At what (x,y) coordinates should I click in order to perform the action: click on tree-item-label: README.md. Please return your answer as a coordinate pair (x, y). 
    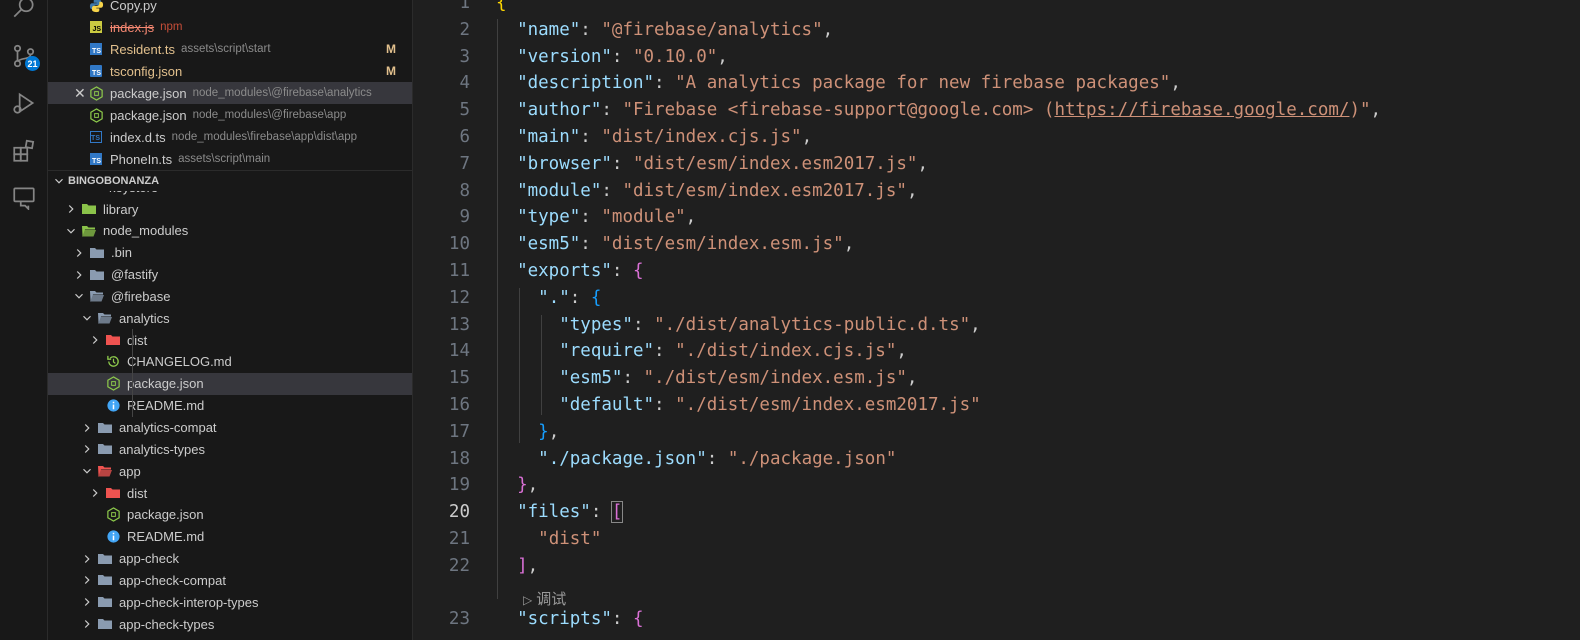
    Looking at the image, I should click on (166, 406).